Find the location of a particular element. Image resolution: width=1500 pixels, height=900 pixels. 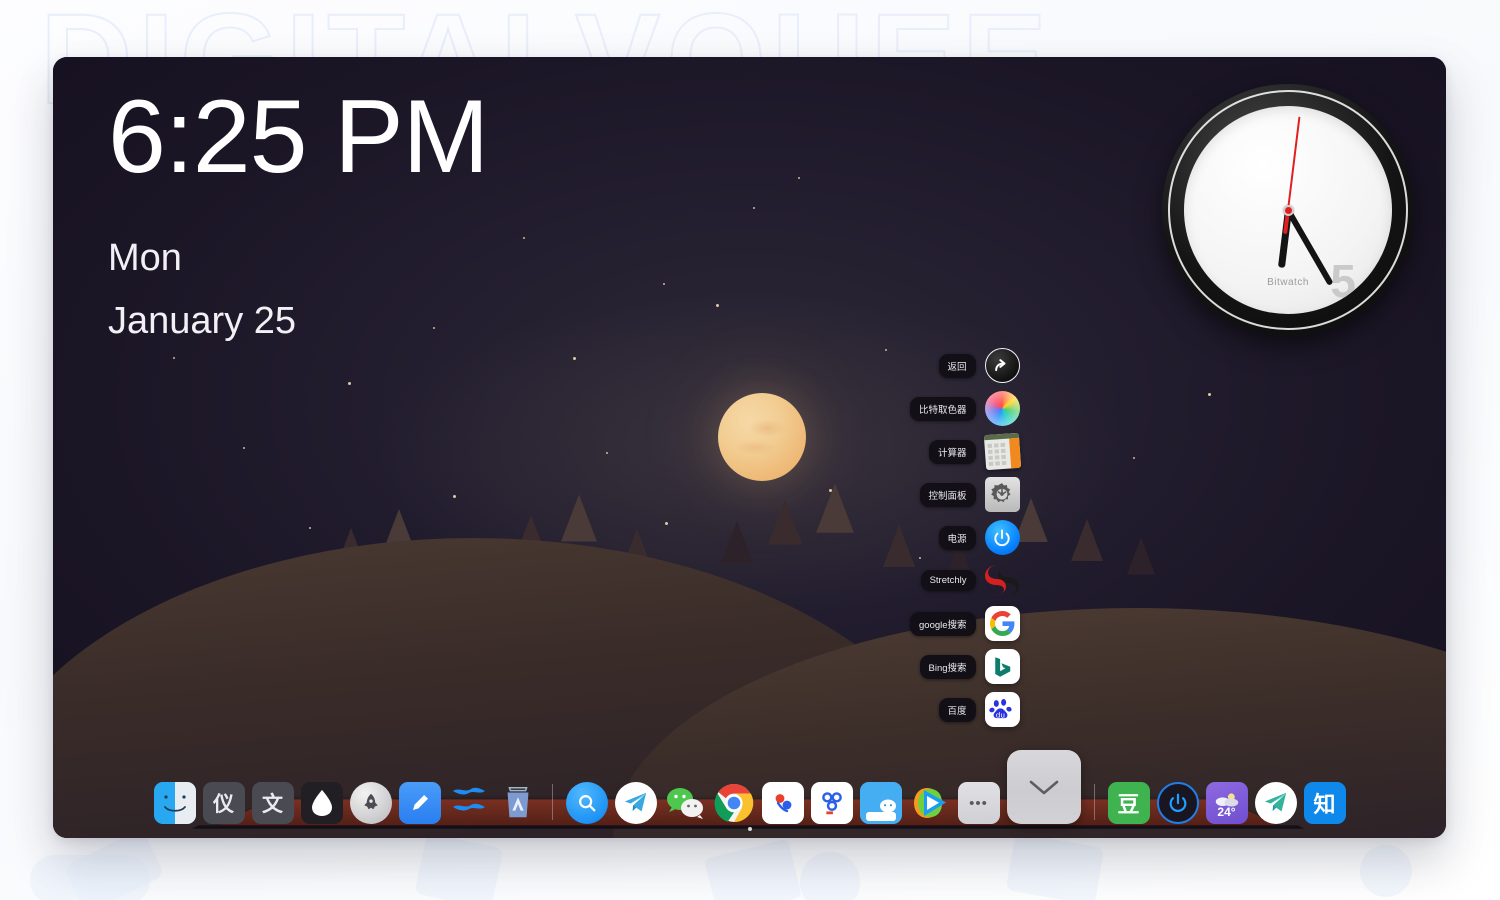

watch-face: 5 Bitwatch is located at coordinates (1288, 210).